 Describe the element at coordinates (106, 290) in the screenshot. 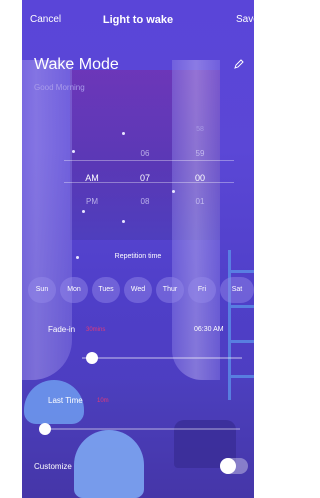

I see `day-tues-button: Tues` at that location.